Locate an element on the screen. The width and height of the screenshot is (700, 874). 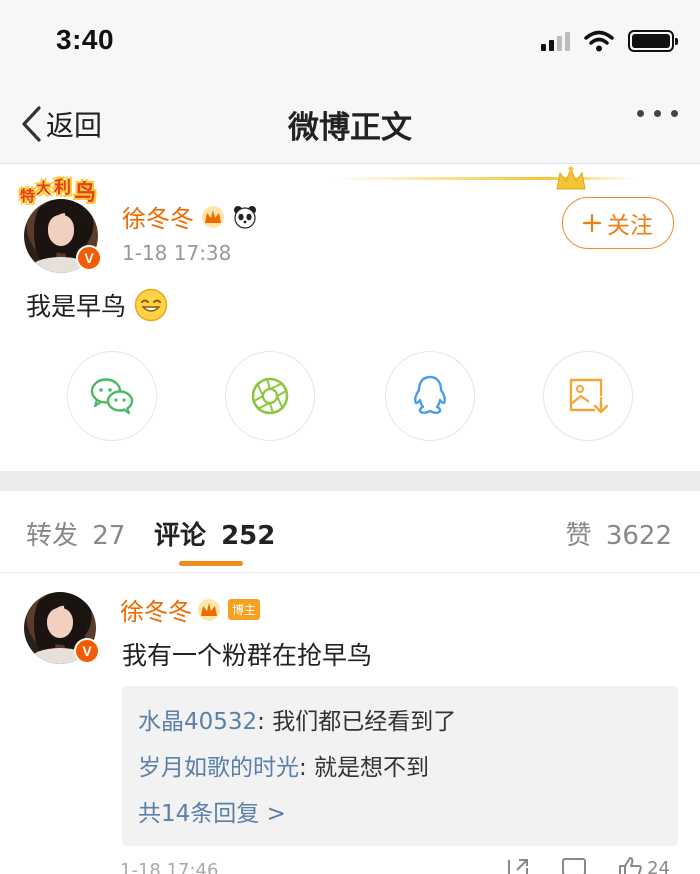
save-image-button is located at coordinates (588, 396).